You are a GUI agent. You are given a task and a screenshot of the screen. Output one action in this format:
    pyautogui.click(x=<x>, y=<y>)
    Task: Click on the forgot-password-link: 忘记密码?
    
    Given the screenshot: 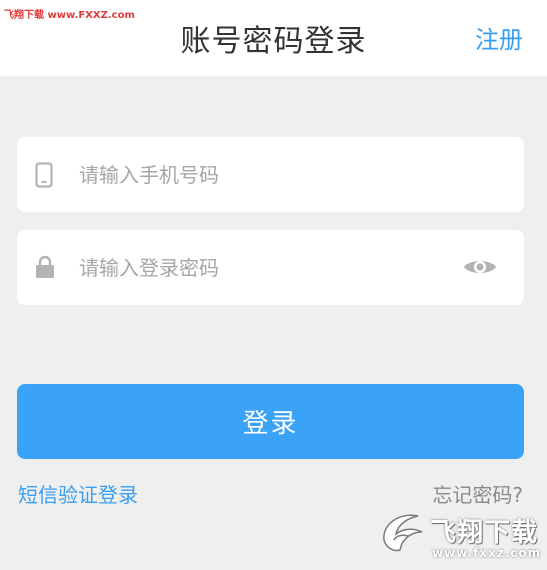 What is the action you would take?
    pyautogui.click(x=477, y=493)
    